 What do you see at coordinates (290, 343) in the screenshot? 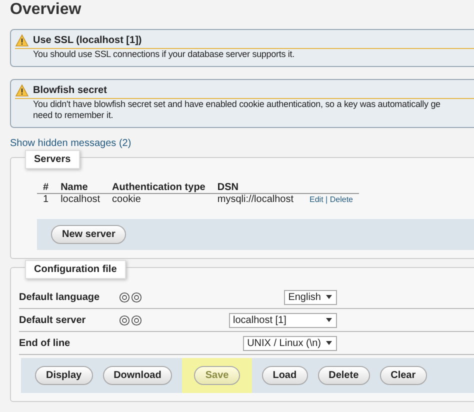
I see `select-field: UNIX / Linux (\n)` at bounding box center [290, 343].